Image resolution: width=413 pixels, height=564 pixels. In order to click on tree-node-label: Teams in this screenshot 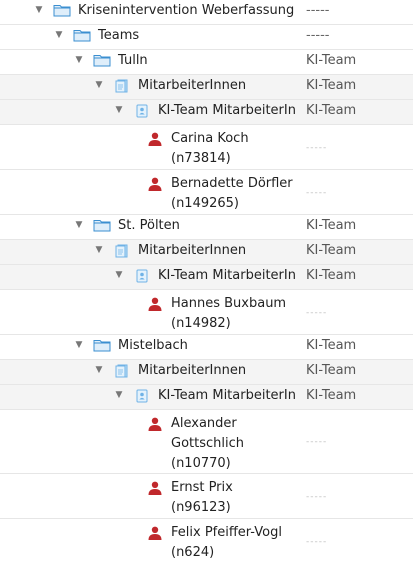, I will do `click(118, 36)`.